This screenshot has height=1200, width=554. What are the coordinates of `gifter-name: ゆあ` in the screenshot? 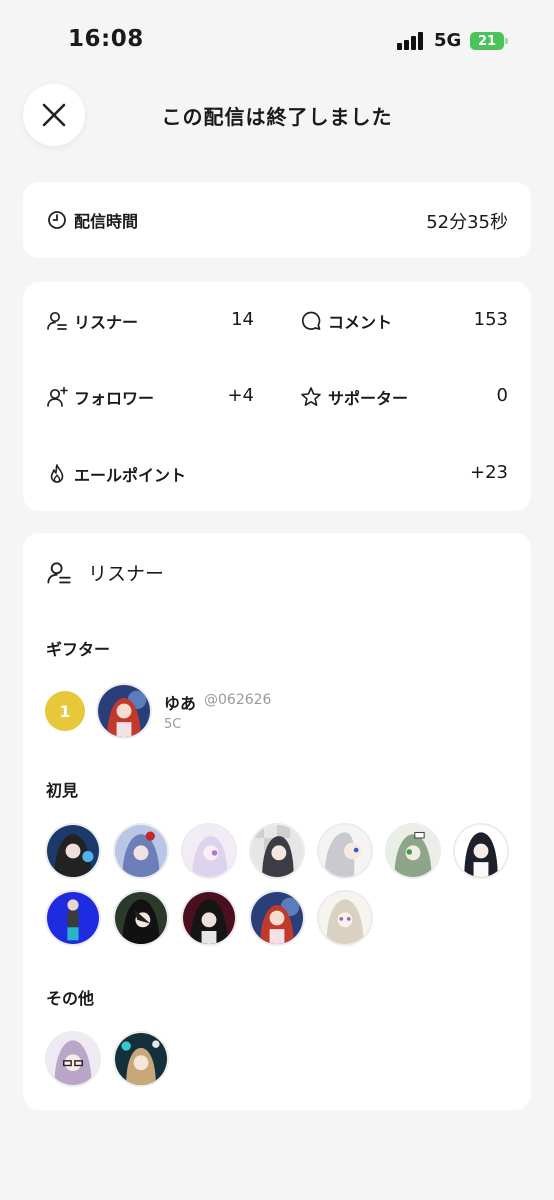 It's located at (180, 702).